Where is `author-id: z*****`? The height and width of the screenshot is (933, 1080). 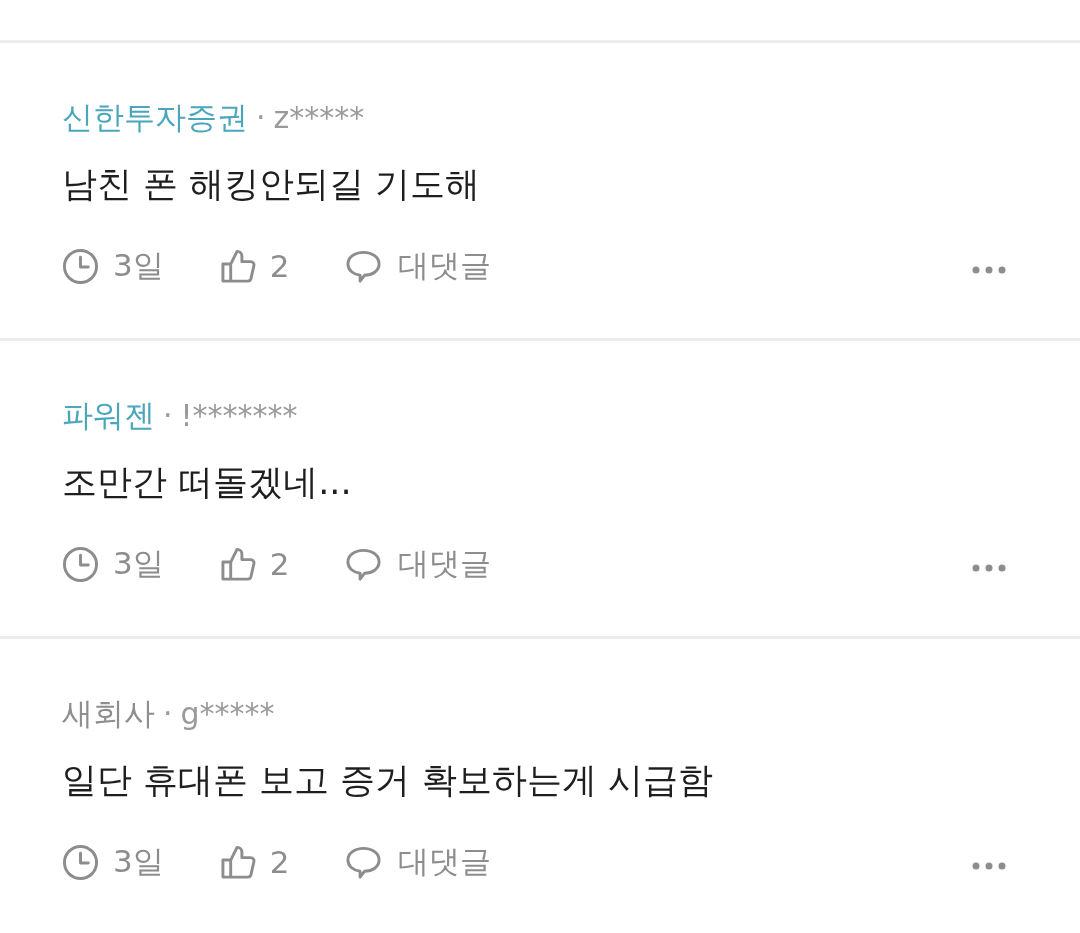 author-id: z***** is located at coordinates (319, 118).